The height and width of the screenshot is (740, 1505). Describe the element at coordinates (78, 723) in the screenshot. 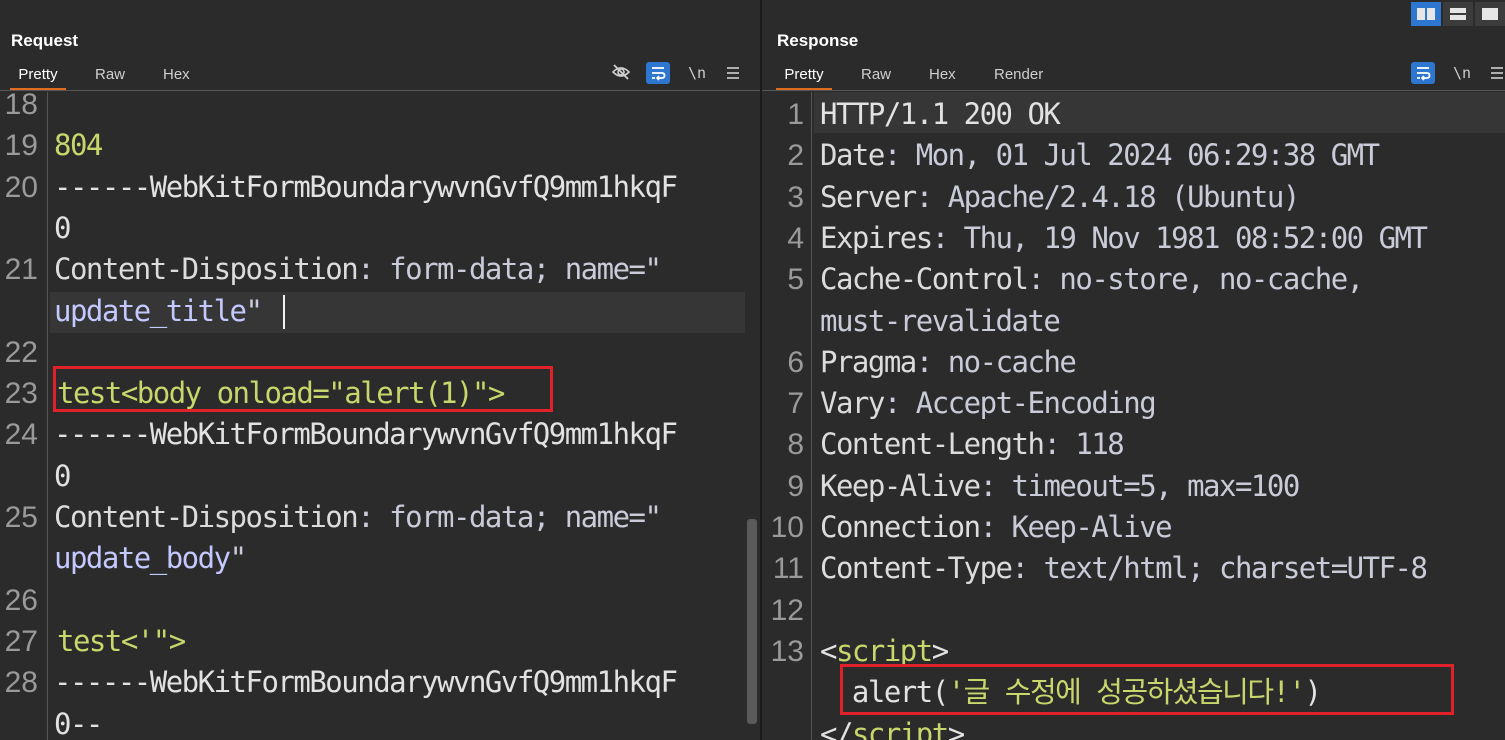

I see `line-text: 0--` at that location.